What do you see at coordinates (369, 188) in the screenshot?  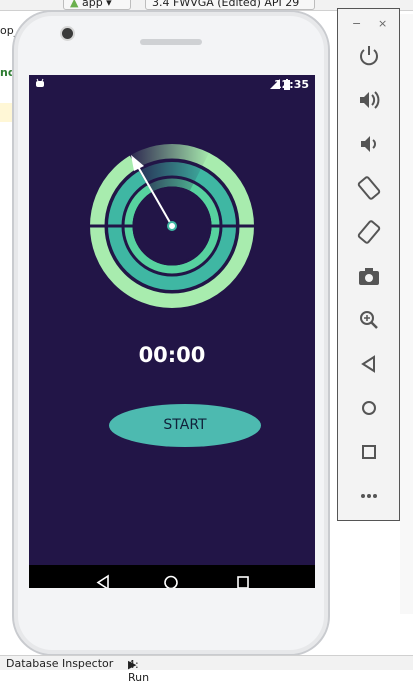 I see `rotate-left-icon` at bounding box center [369, 188].